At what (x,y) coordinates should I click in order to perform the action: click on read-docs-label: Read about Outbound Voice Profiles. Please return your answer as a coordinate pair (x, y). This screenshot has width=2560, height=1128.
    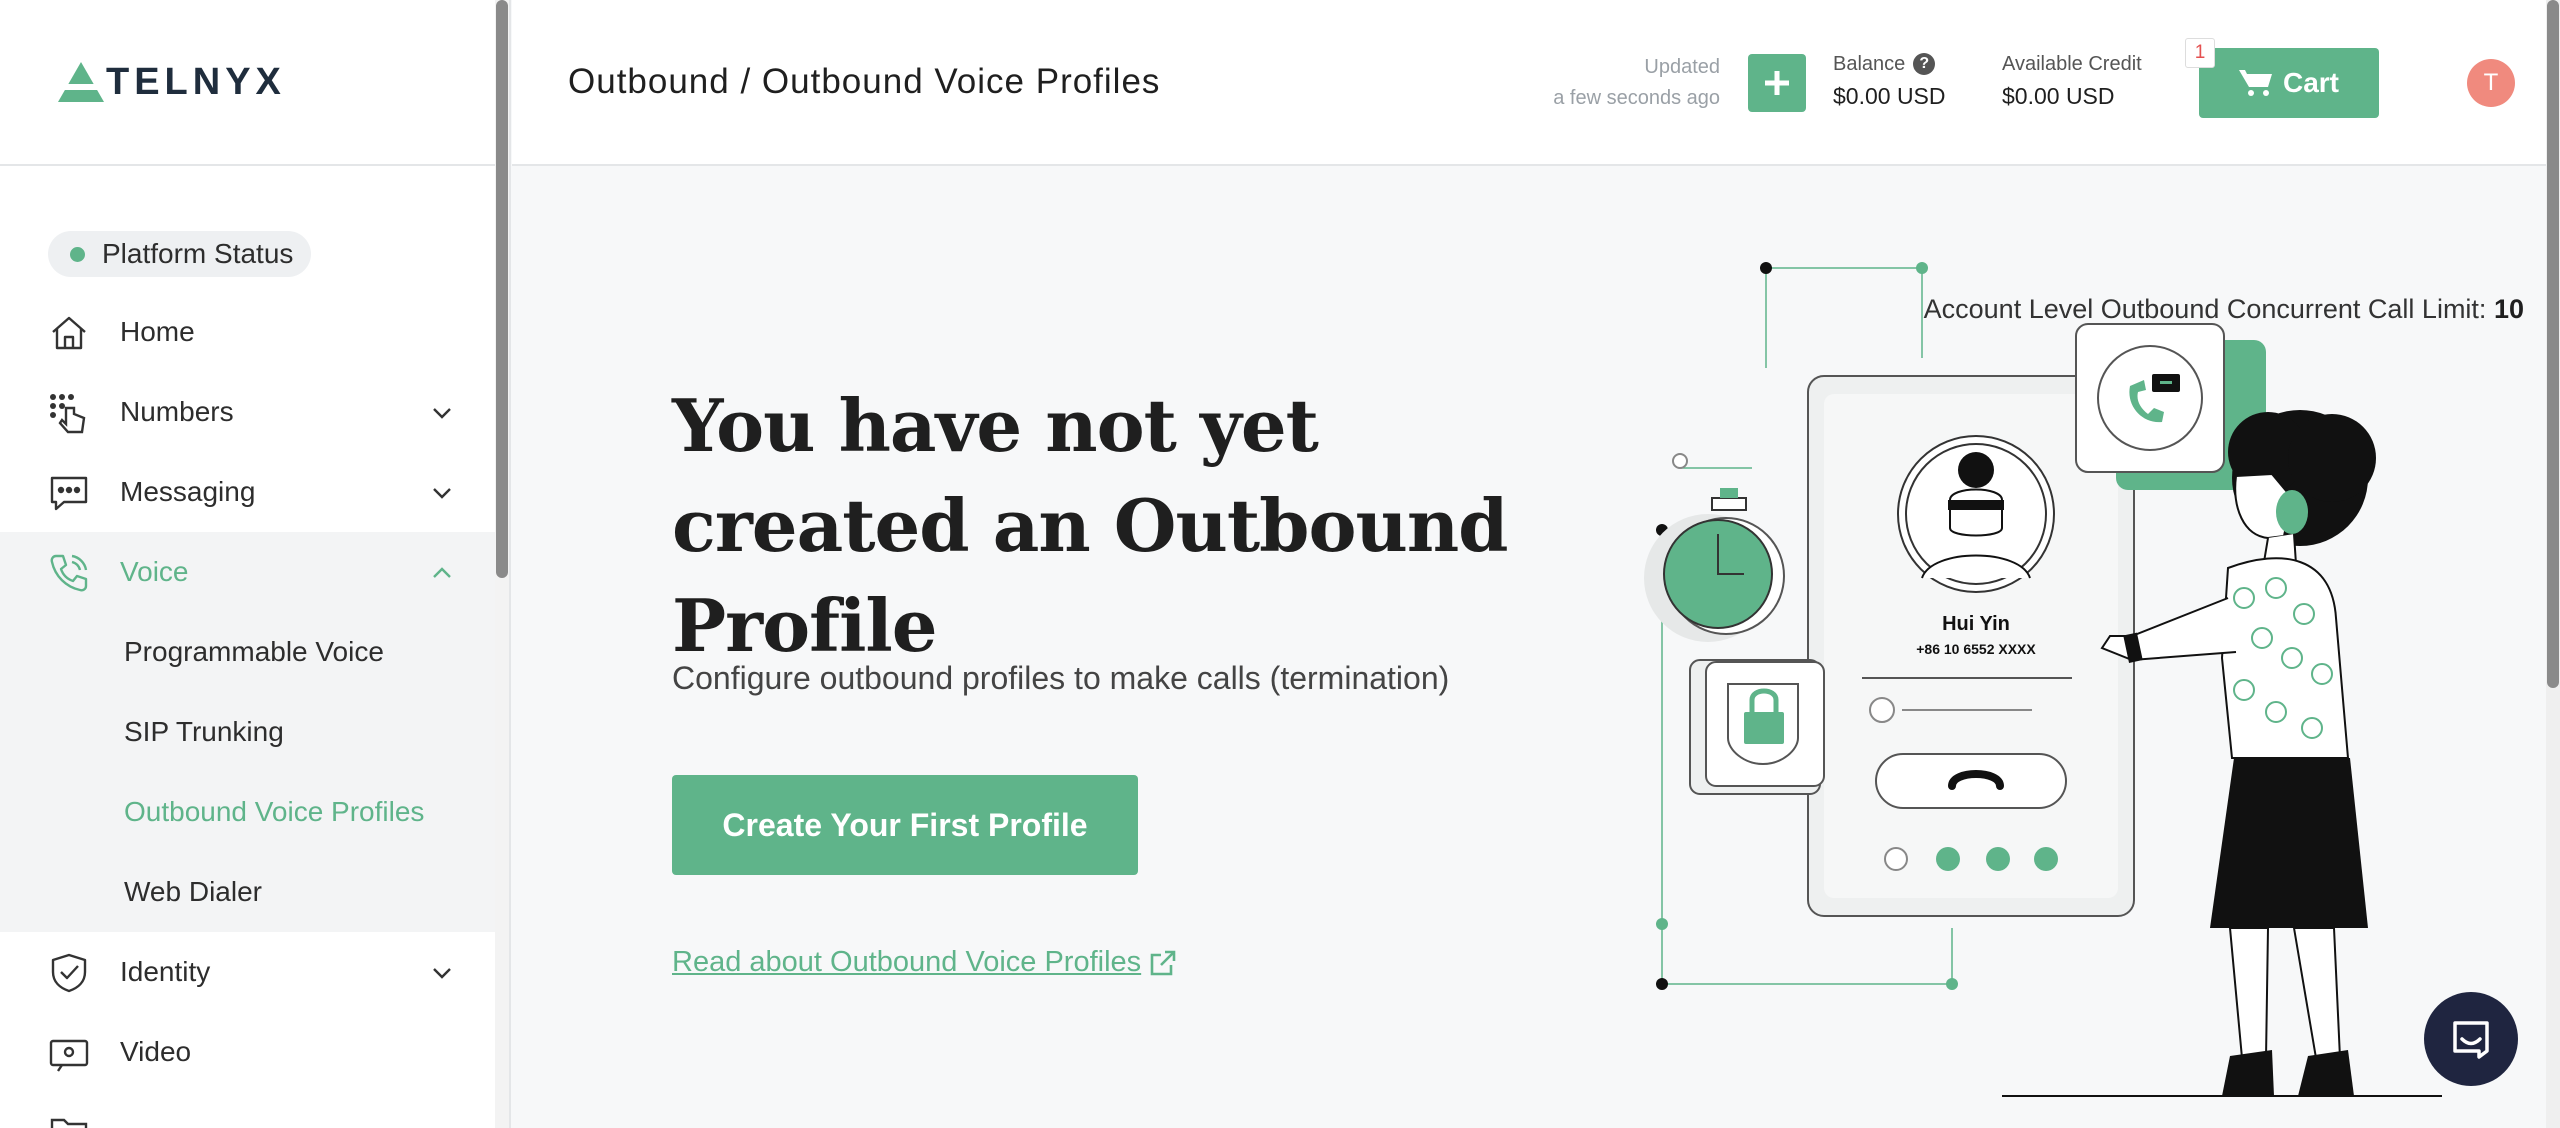
    Looking at the image, I should click on (907, 962).